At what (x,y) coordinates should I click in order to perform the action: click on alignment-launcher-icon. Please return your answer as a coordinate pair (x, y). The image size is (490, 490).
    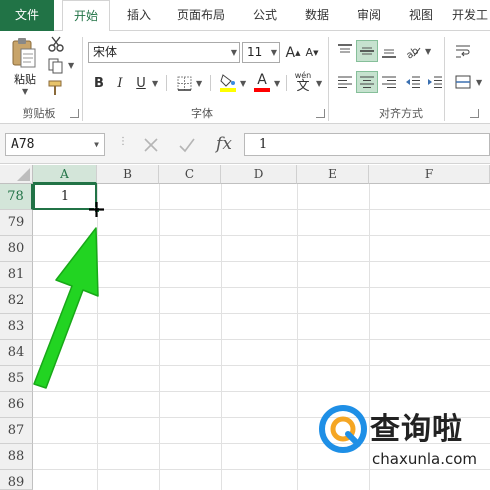
    Looking at the image, I should click on (474, 113).